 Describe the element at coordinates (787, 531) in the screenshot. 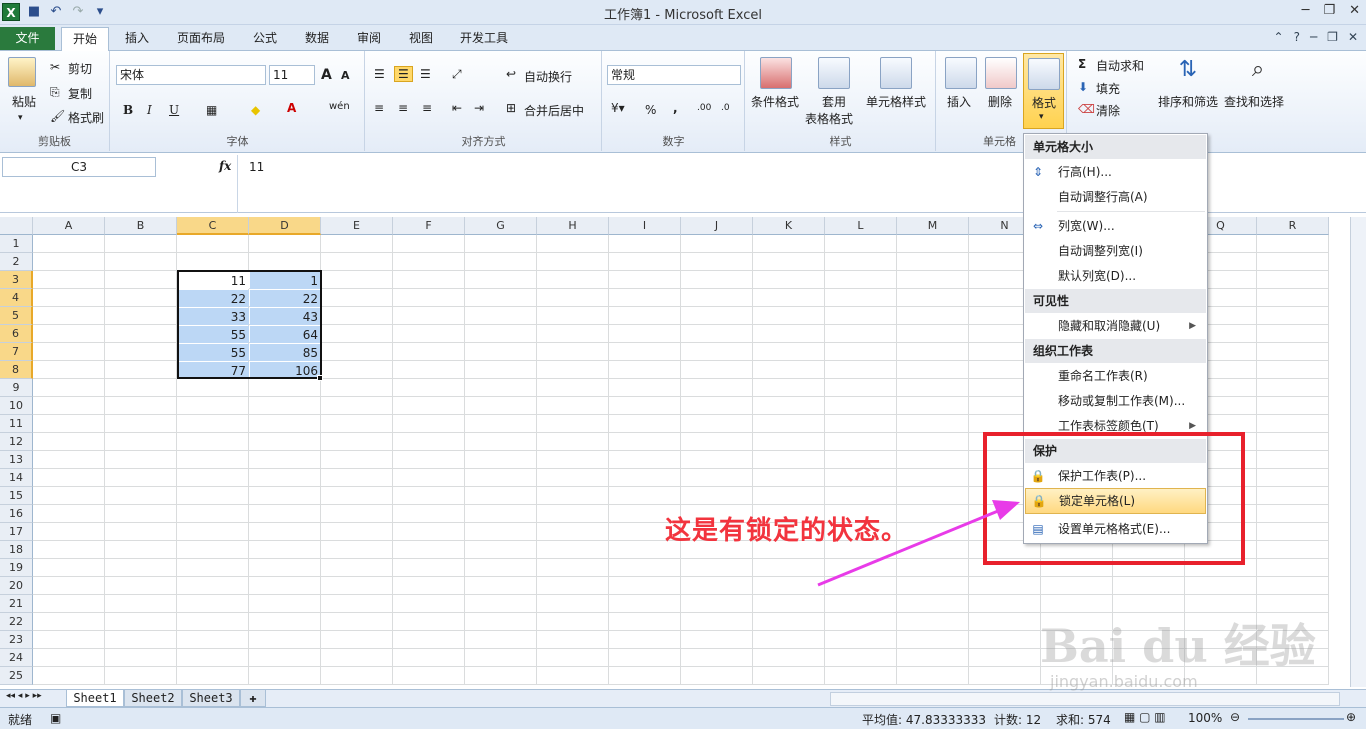

I see `annotation-text: 这是有锁定的状态。` at that location.